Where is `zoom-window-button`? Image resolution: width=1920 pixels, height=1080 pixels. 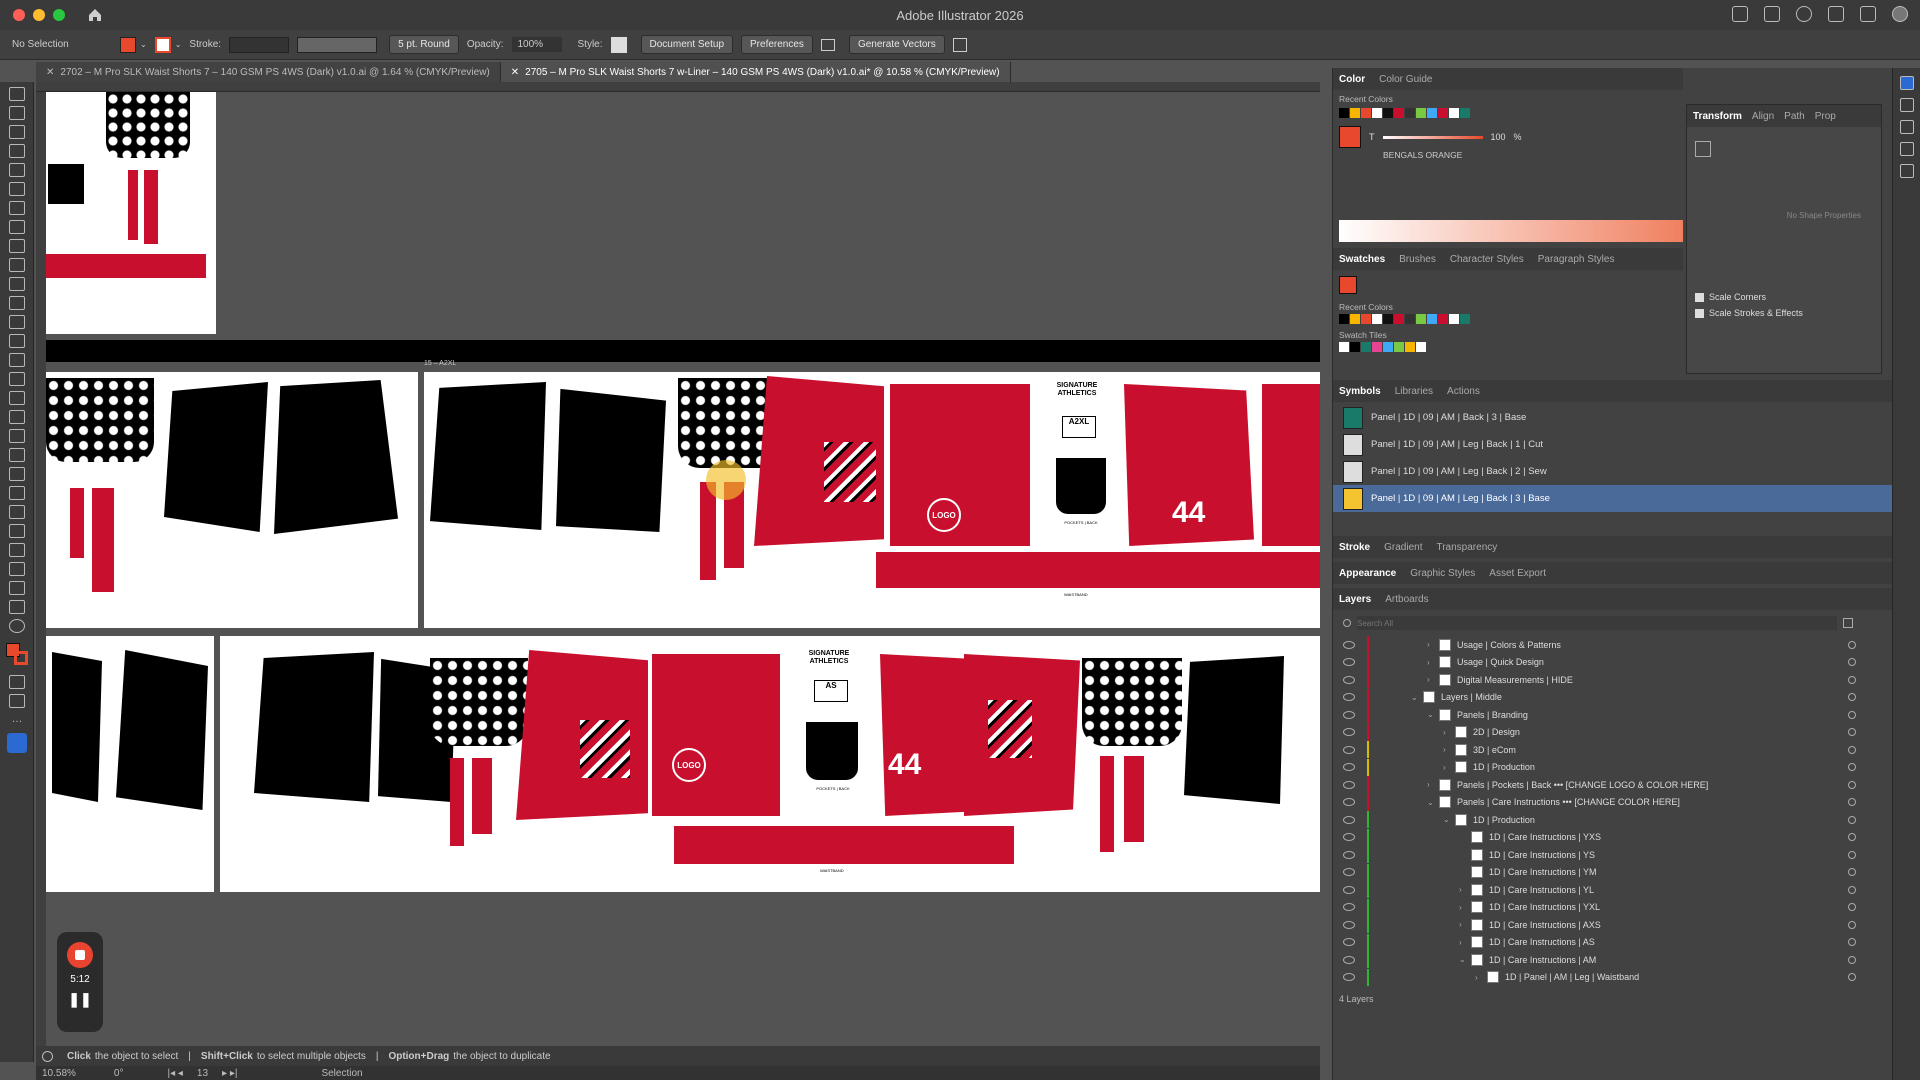 zoom-window-button is located at coordinates (59, 15).